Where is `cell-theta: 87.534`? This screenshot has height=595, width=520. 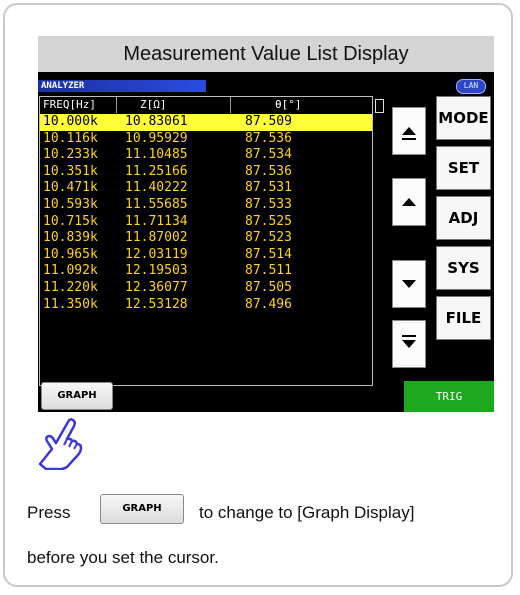
cell-theta: 87.534 is located at coordinates (268, 155).